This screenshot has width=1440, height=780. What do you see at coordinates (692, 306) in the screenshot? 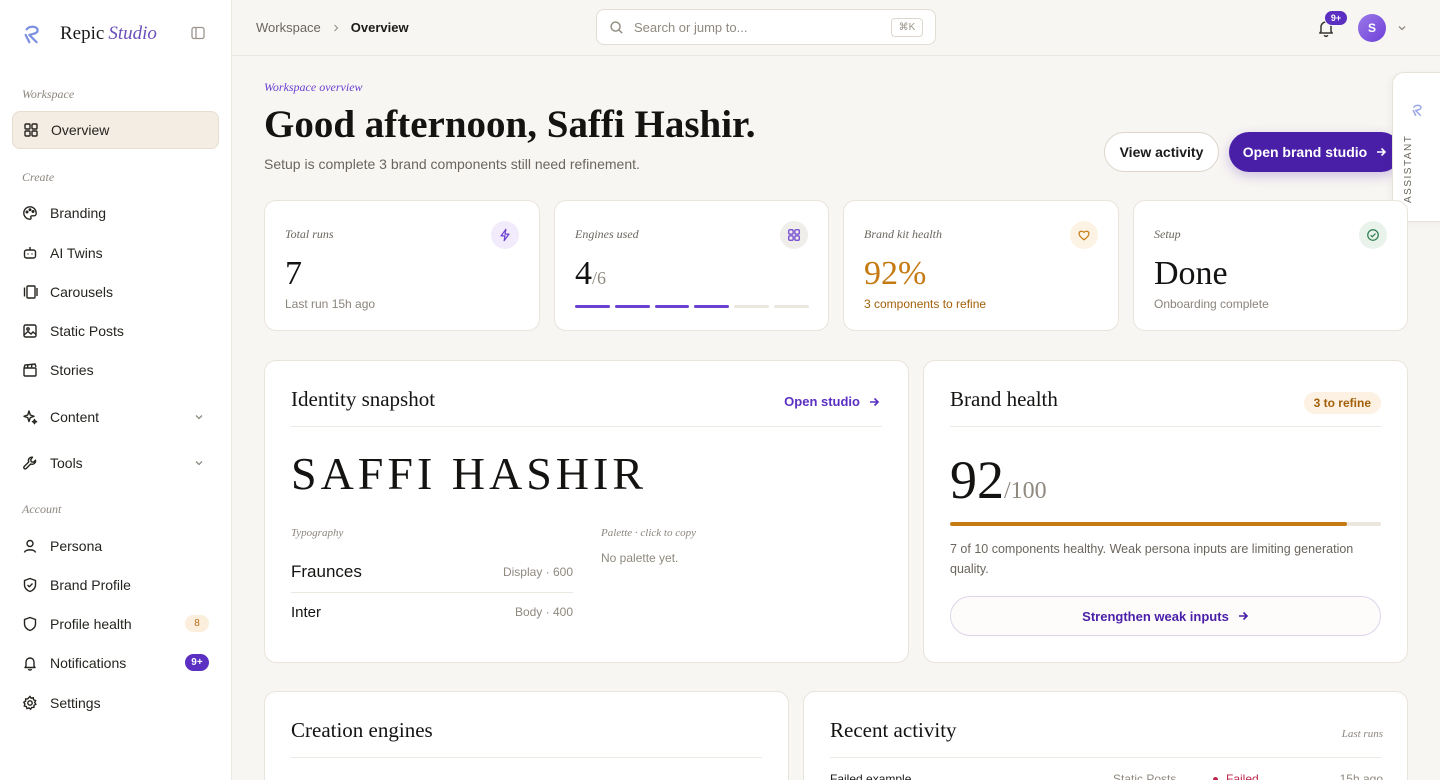
I see `engines-progress-segments` at bounding box center [692, 306].